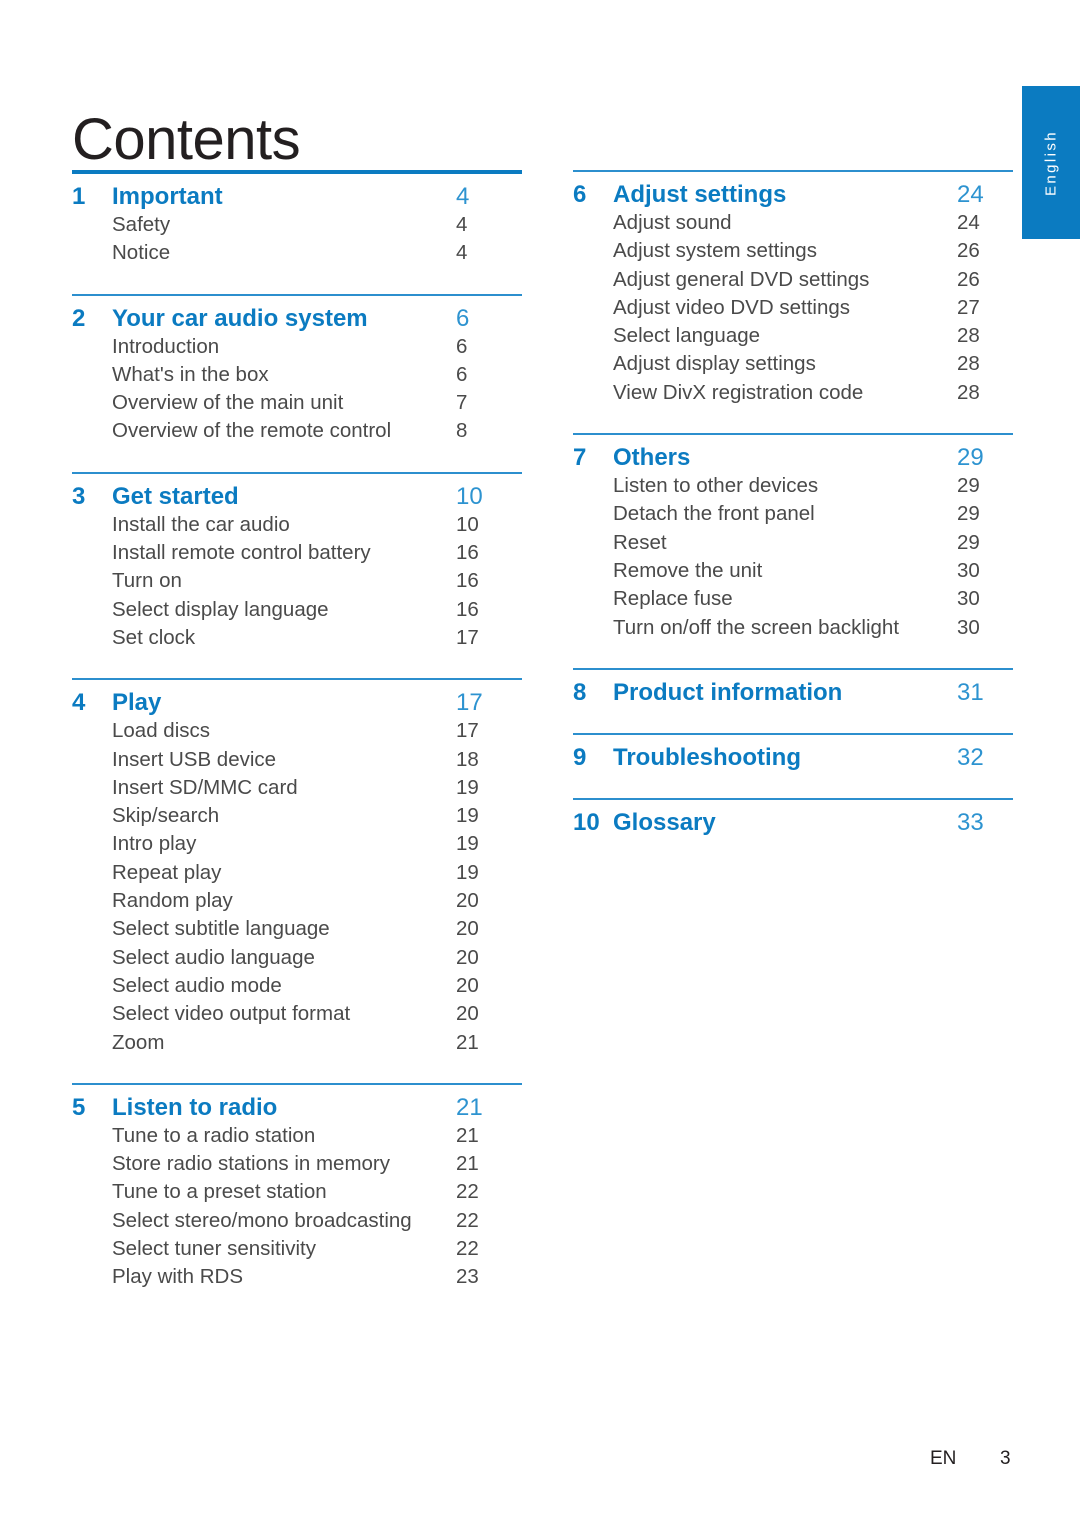  What do you see at coordinates (467, 1042) in the screenshot?
I see `toc-entry-page: 21` at bounding box center [467, 1042].